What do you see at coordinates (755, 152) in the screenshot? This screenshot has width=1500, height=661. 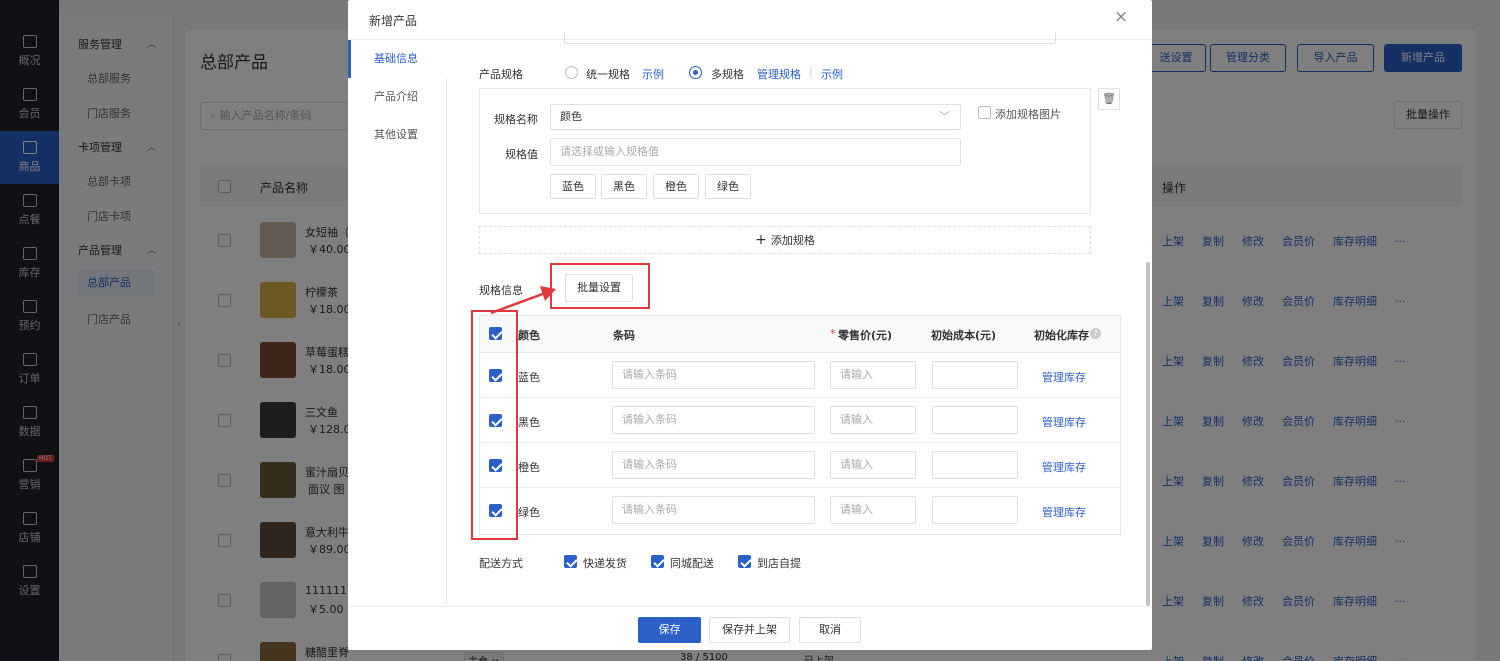 I see `spec-value-input: 请选择或输入规格值` at bounding box center [755, 152].